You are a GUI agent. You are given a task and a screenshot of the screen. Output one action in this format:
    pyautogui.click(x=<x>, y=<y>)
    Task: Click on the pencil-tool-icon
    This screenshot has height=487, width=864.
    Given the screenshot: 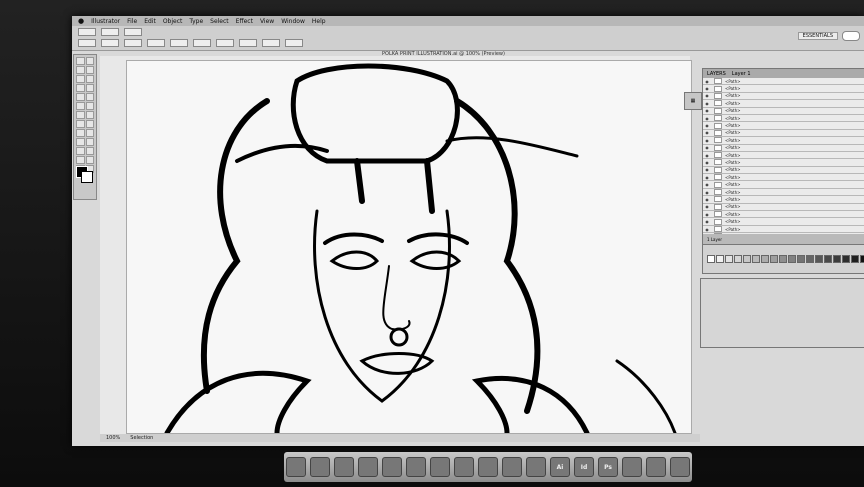 What is the action you would take?
    pyautogui.click(x=89, y=97)
    